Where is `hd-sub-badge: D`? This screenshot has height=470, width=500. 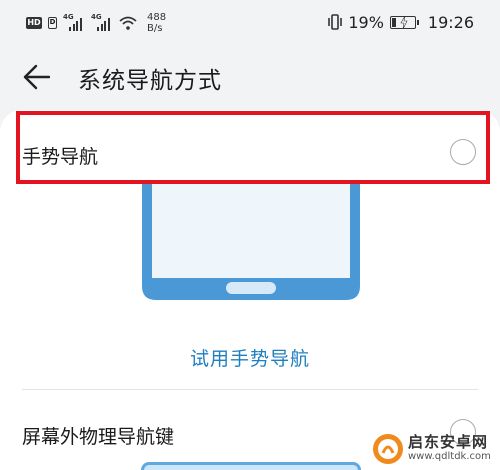
hd-sub-badge: D is located at coordinates (52, 23).